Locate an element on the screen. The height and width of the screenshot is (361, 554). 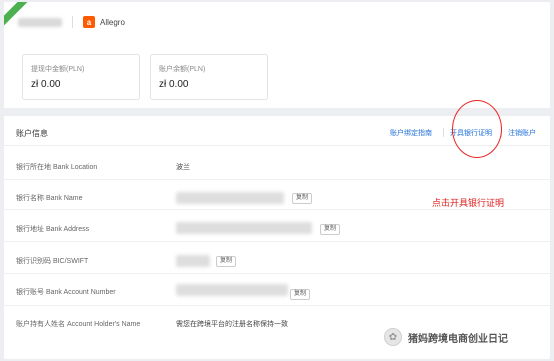
balance-label: 账户余额(PLN) is located at coordinates (182, 69).